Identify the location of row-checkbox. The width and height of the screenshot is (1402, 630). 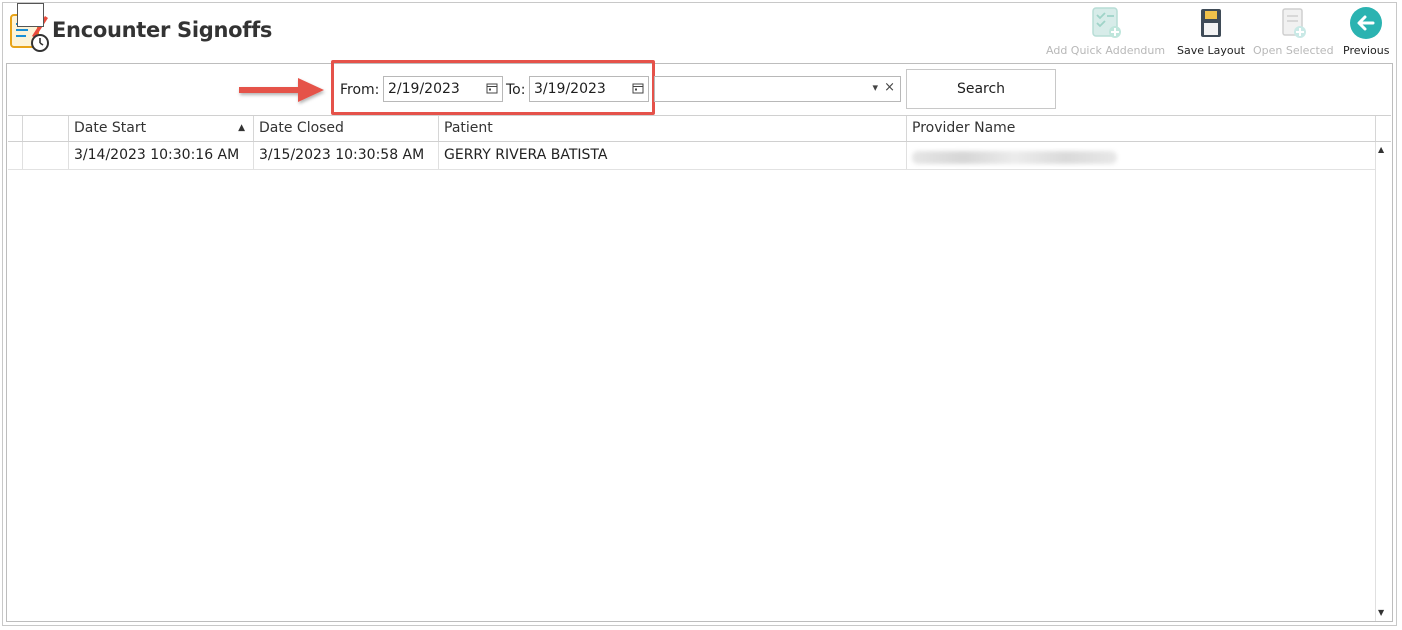
(30, 15).